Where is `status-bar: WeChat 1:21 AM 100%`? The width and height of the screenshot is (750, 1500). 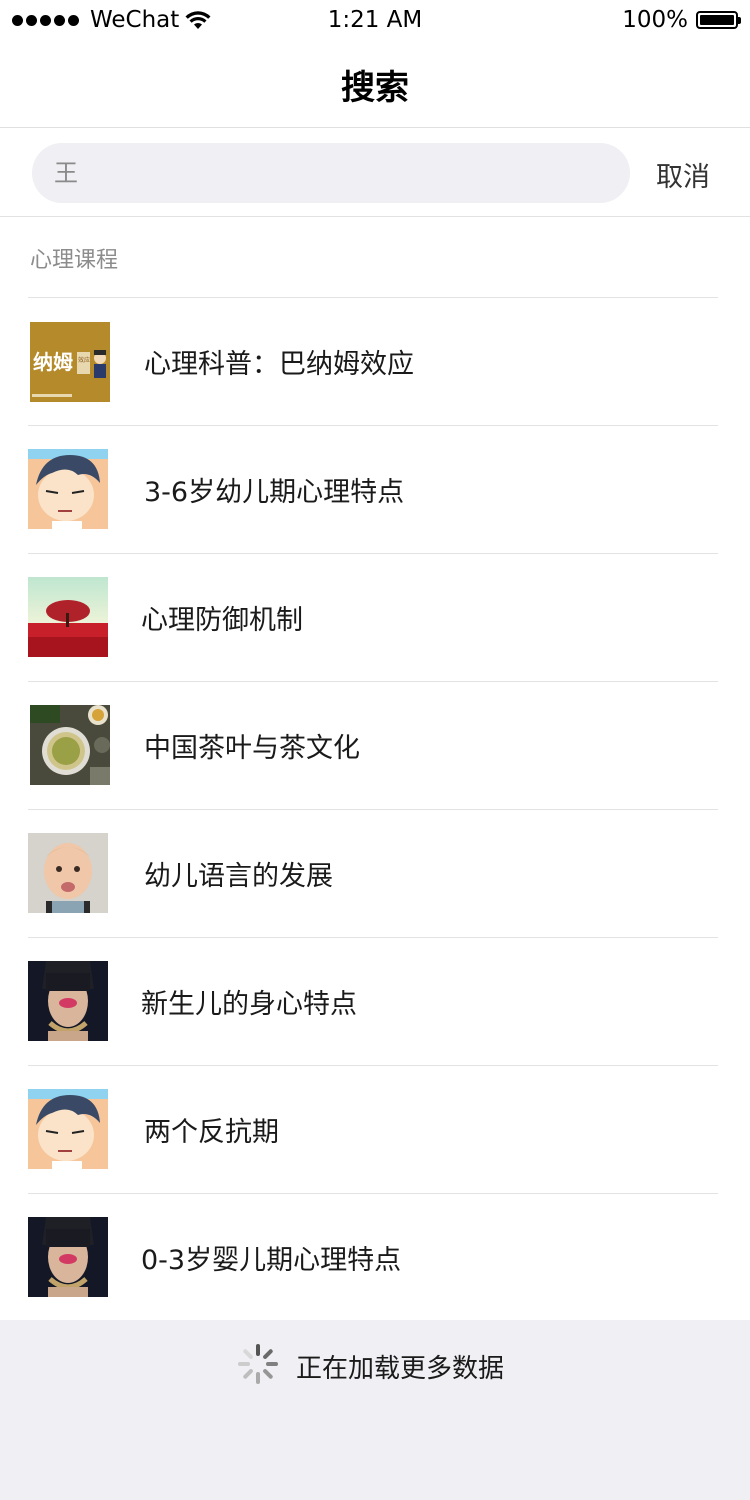 status-bar: WeChat 1:21 AM 100% is located at coordinates (375, 20).